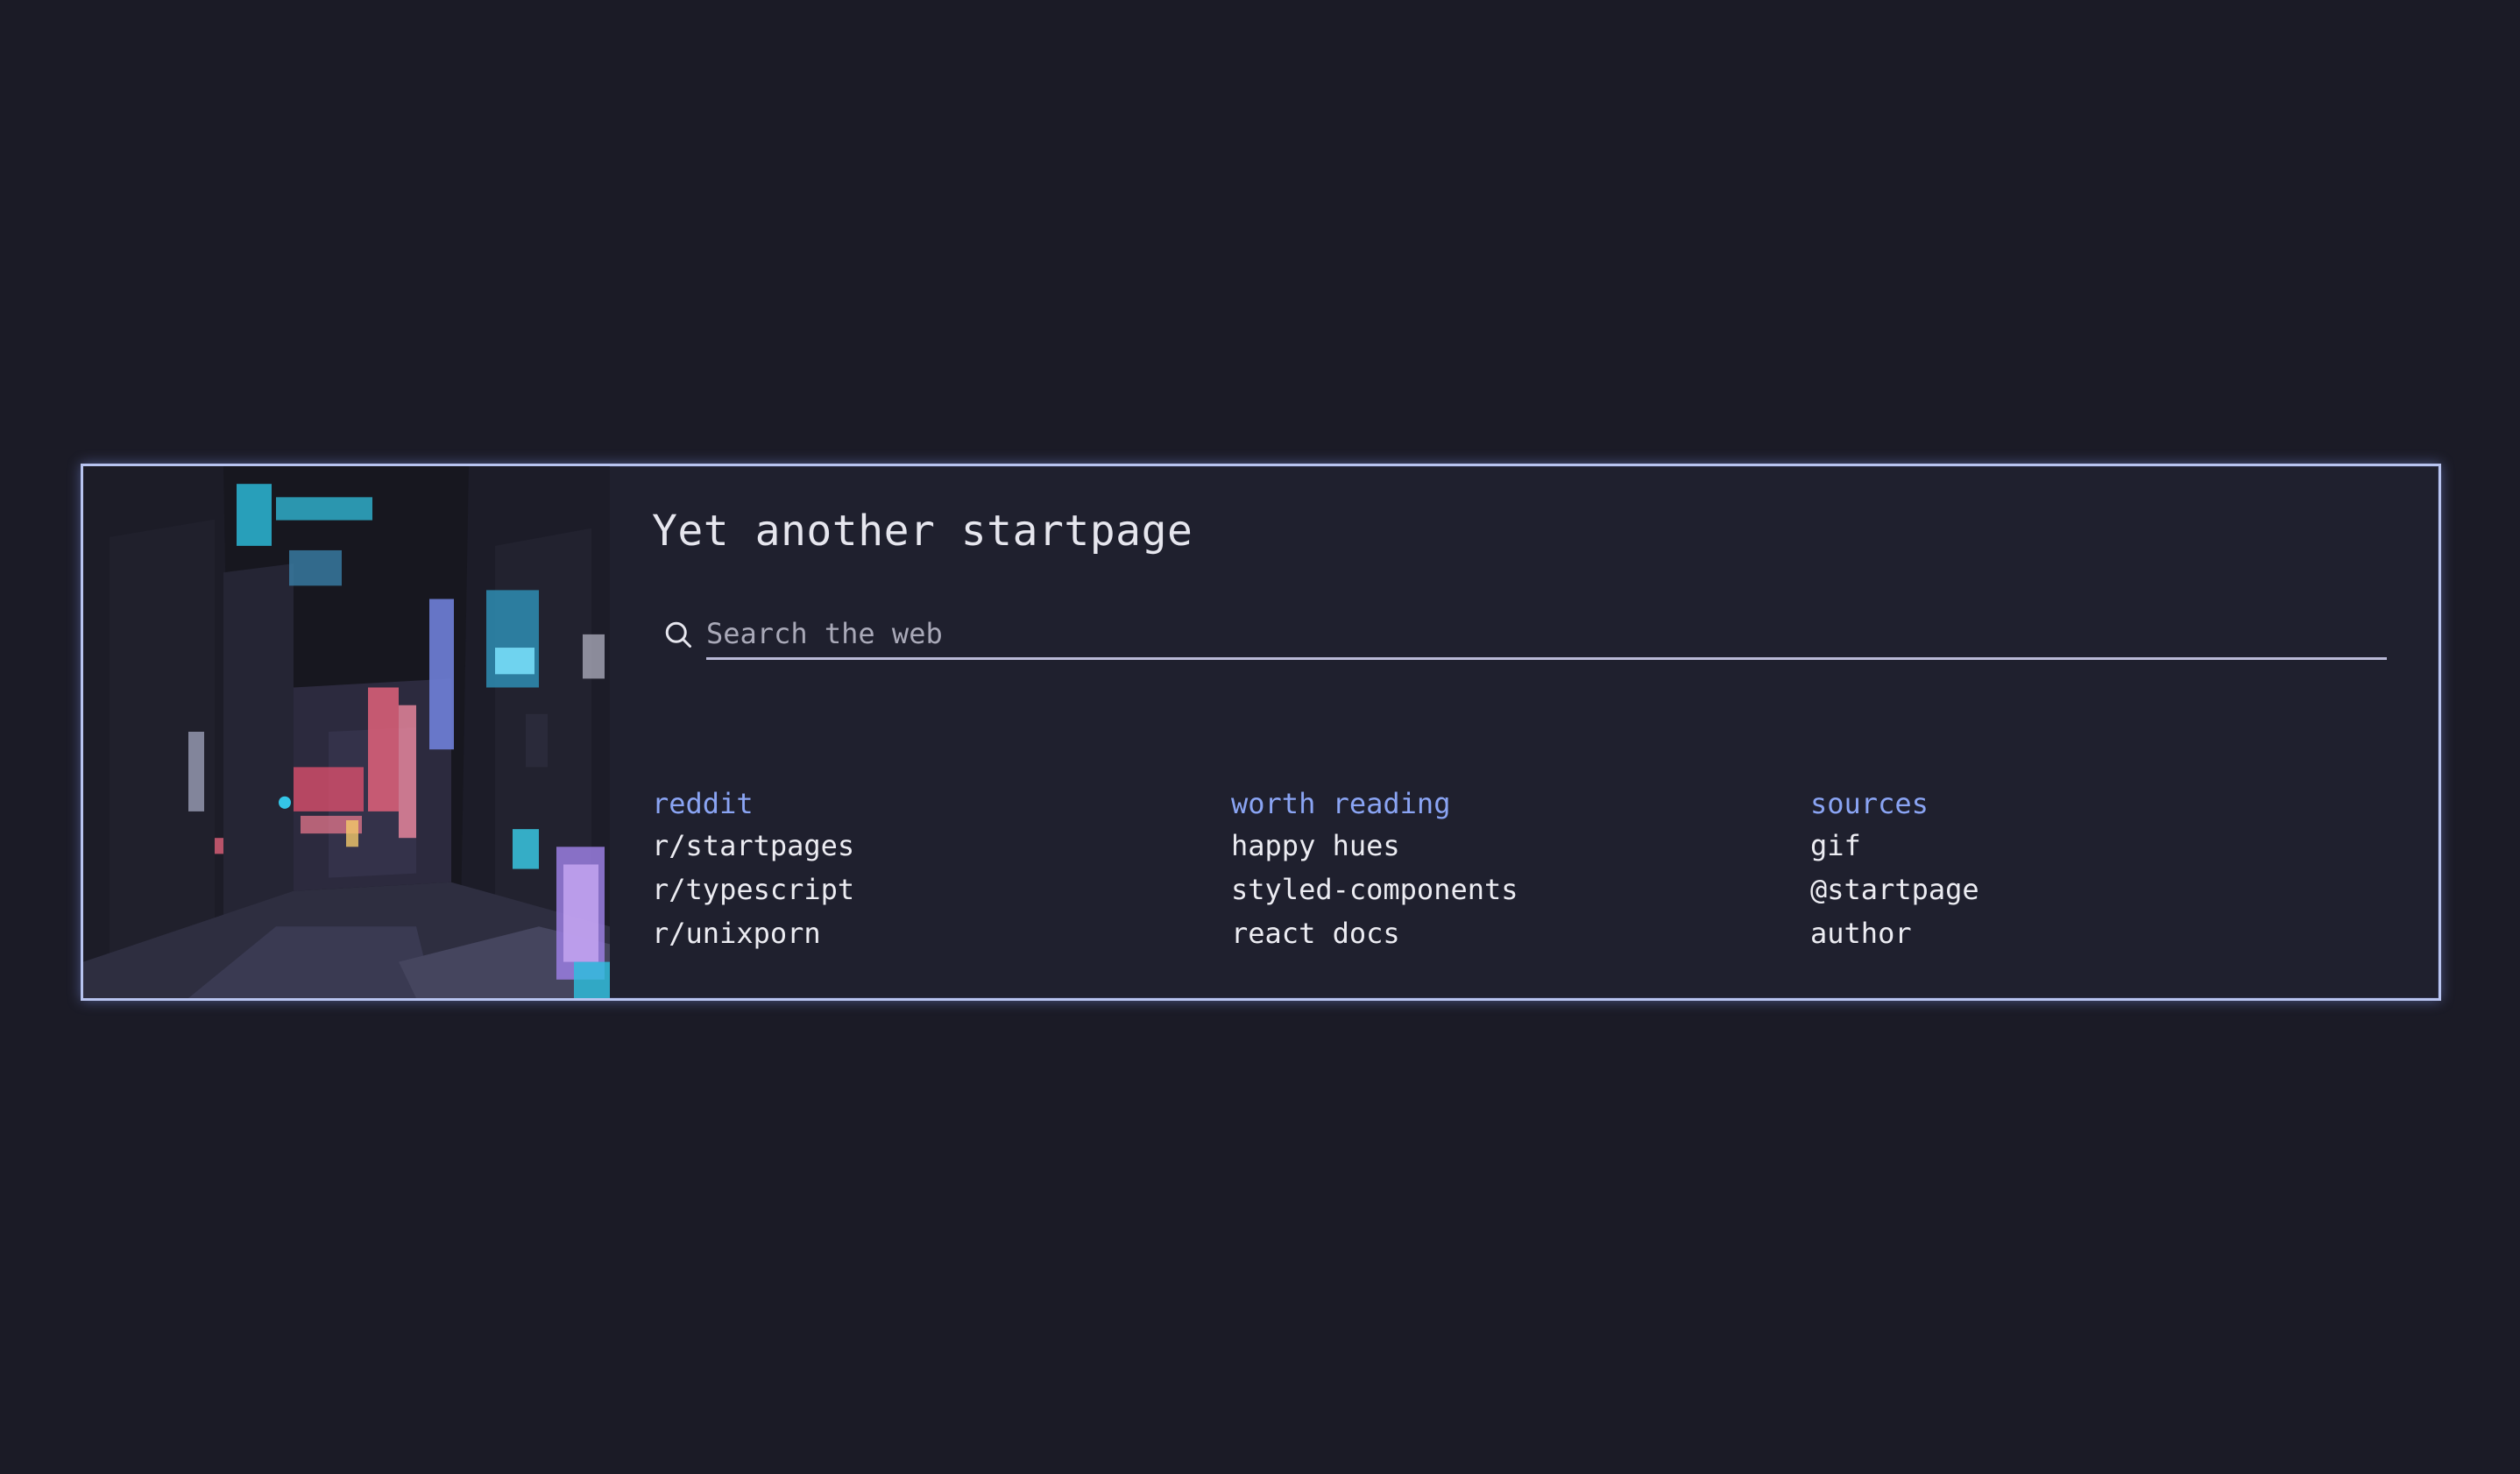  What do you see at coordinates (2099, 889) in the screenshot?
I see `link-startpage: @startpage` at bounding box center [2099, 889].